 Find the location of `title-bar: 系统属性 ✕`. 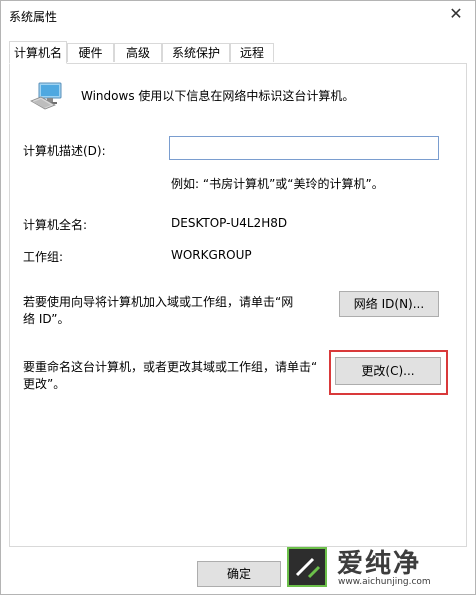

title-bar: 系统属性 ✕ is located at coordinates (238, 16).